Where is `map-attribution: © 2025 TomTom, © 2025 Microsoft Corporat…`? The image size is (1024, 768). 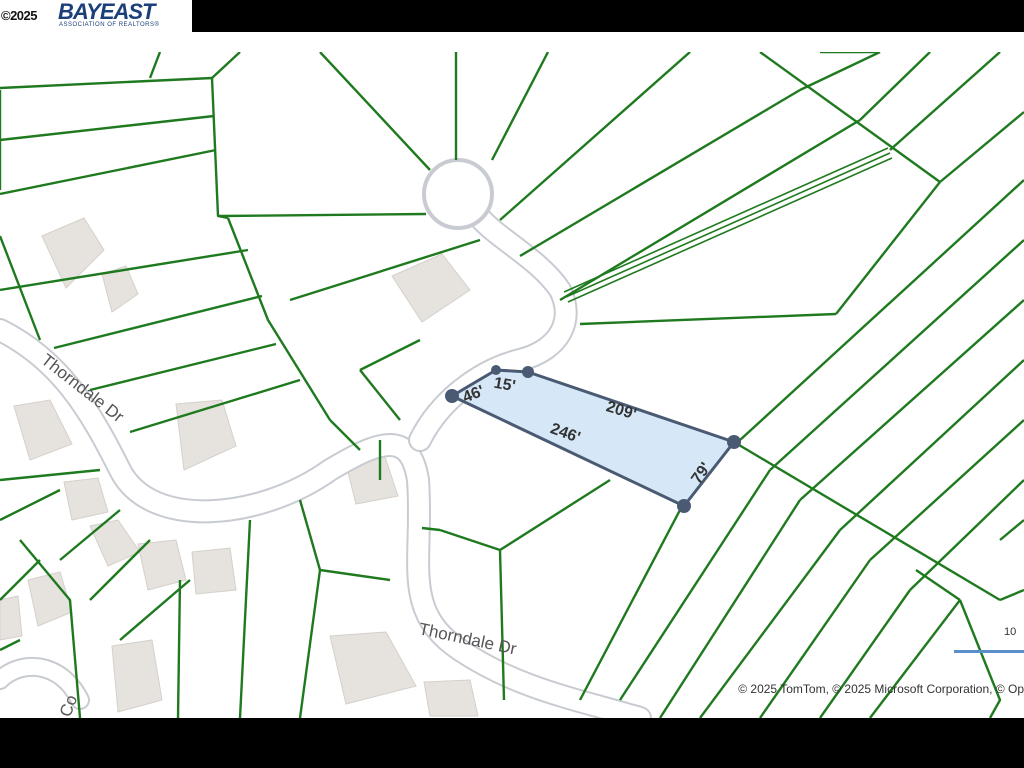
map-attribution: © 2025 TomTom, © 2025 Microsoft Corporat… is located at coordinates (881, 689).